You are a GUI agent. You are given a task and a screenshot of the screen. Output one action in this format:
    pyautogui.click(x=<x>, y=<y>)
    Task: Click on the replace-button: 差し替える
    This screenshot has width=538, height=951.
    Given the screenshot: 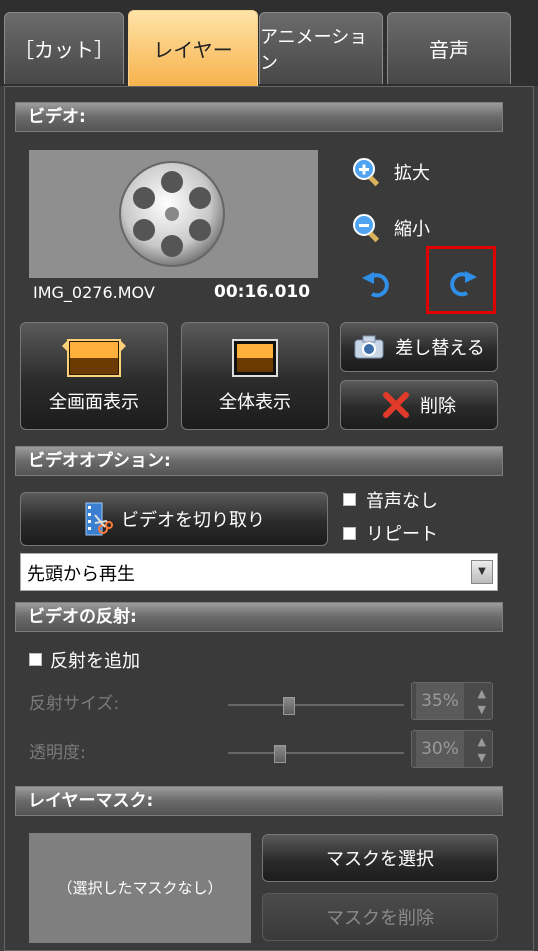 What is the action you would take?
    pyautogui.click(x=419, y=347)
    